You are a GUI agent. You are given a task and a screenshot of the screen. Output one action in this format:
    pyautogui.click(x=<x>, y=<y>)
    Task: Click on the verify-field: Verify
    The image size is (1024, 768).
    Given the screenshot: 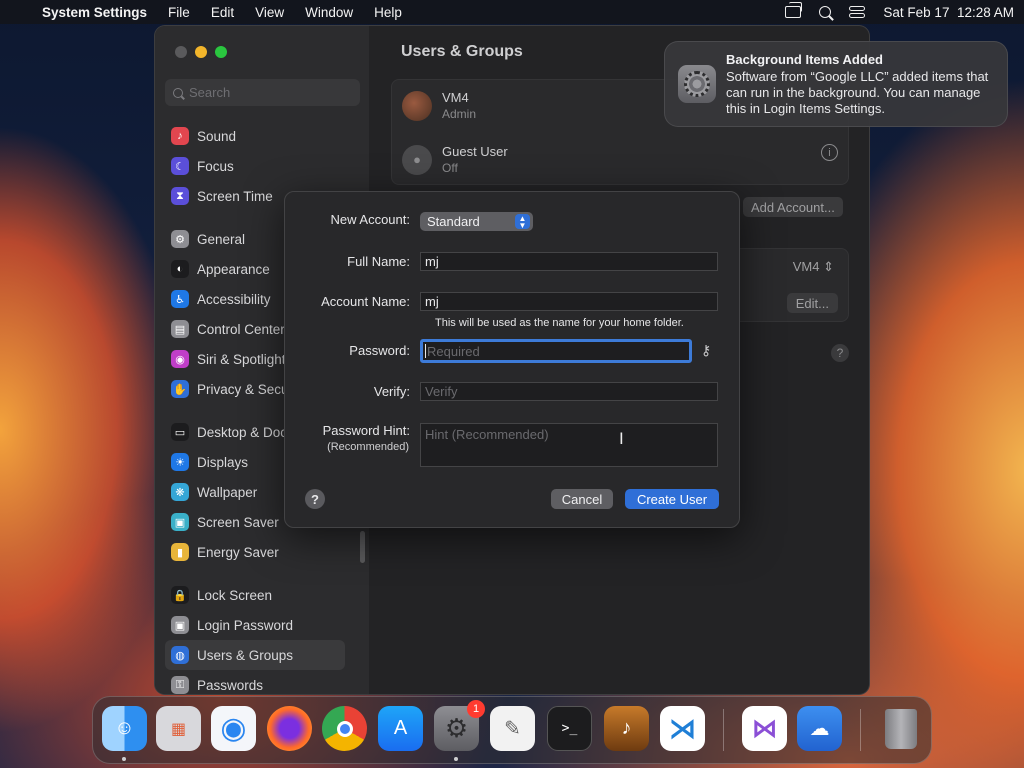 What is the action you would take?
    pyautogui.click(x=569, y=391)
    